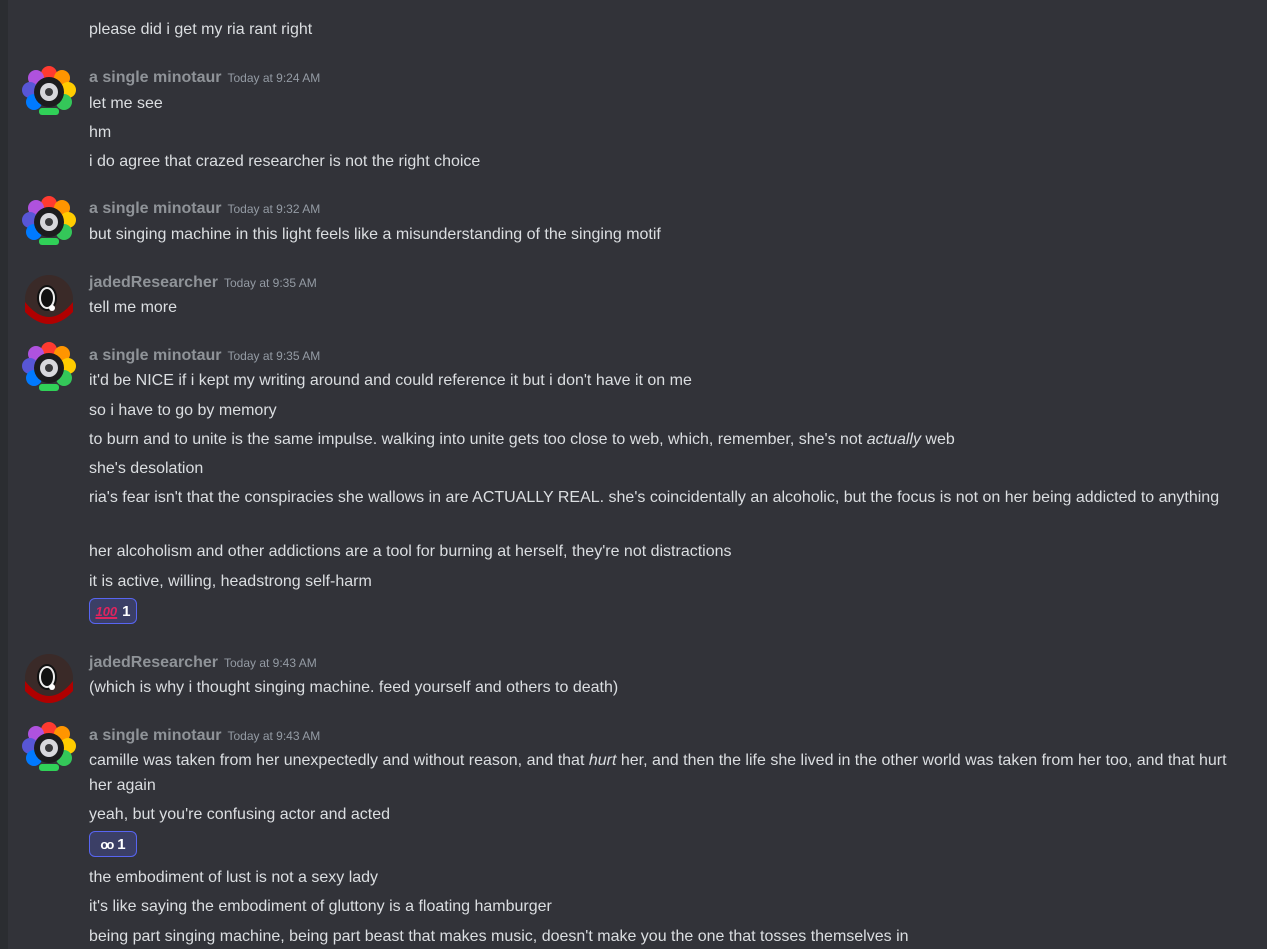  Describe the element at coordinates (602, 760) in the screenshot. I see `message-italic-text: hurt` at that location.